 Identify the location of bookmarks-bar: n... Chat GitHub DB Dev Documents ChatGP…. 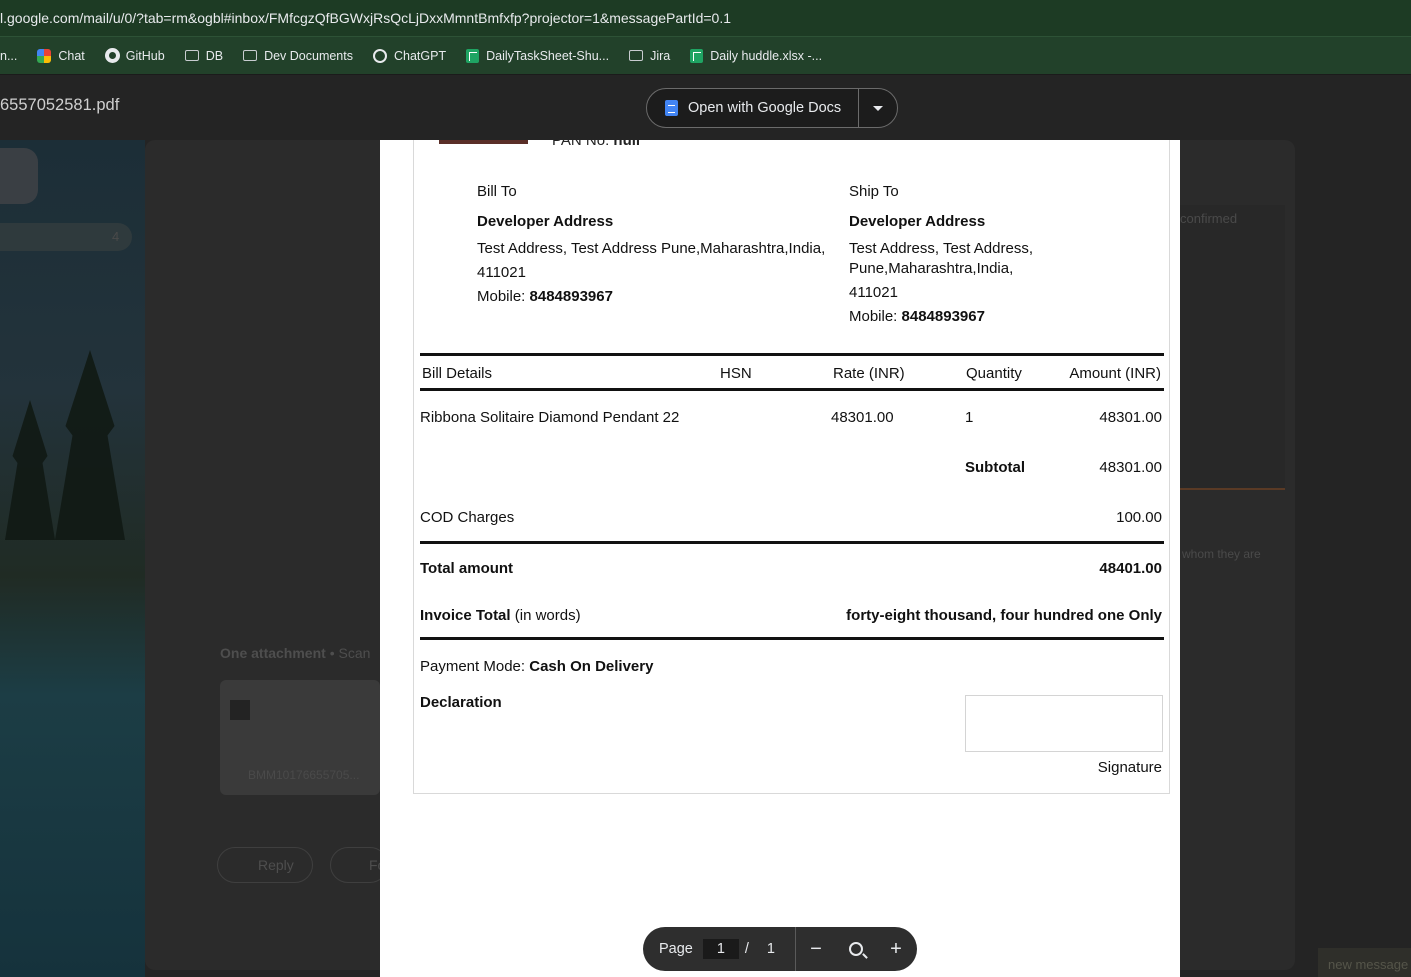
(705, 55).